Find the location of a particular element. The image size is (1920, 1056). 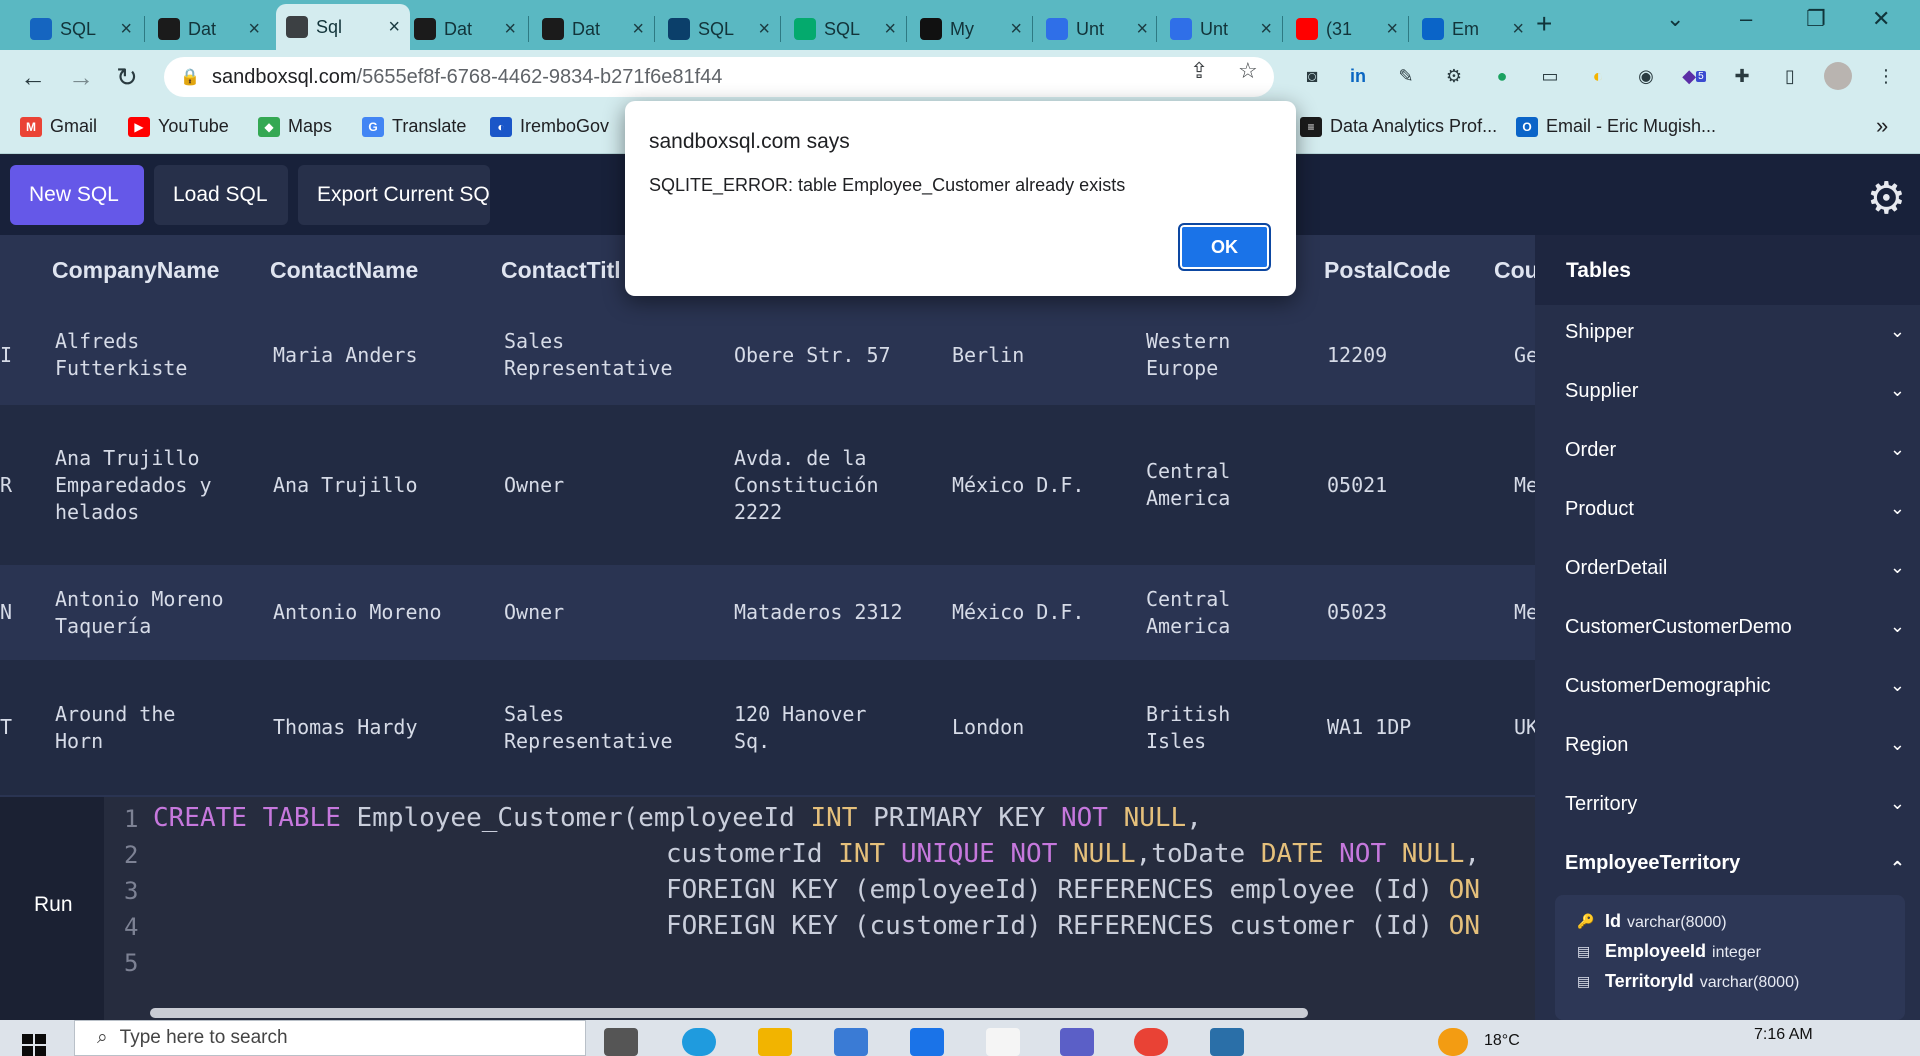

run-button: Run is located at coordinates (53, 905).